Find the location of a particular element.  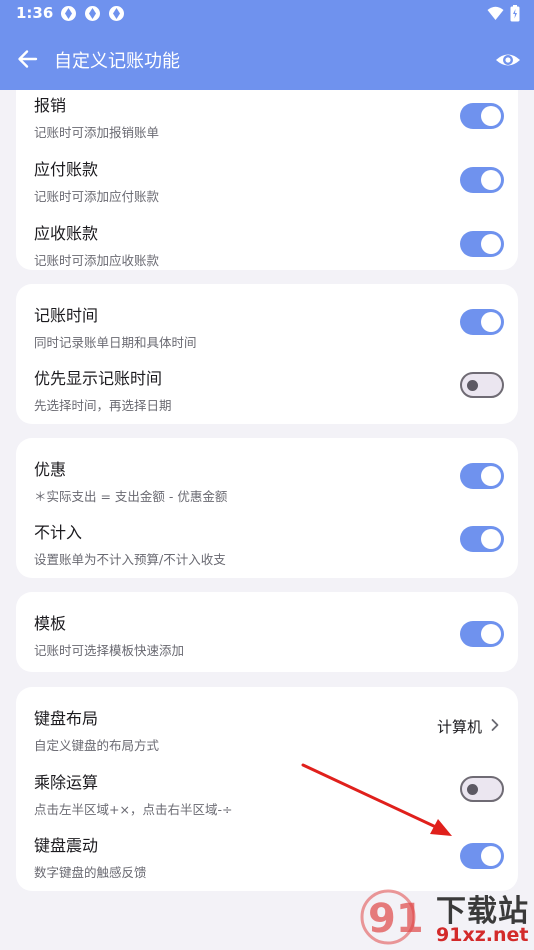

page-title: 自定义记账功能 is located at coordinates (117, 61).